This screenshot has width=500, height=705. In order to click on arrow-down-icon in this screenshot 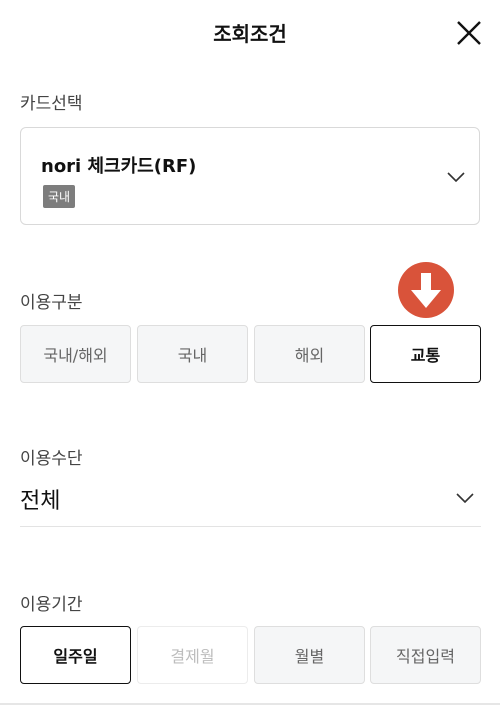, I will do `click(426, 290)`.